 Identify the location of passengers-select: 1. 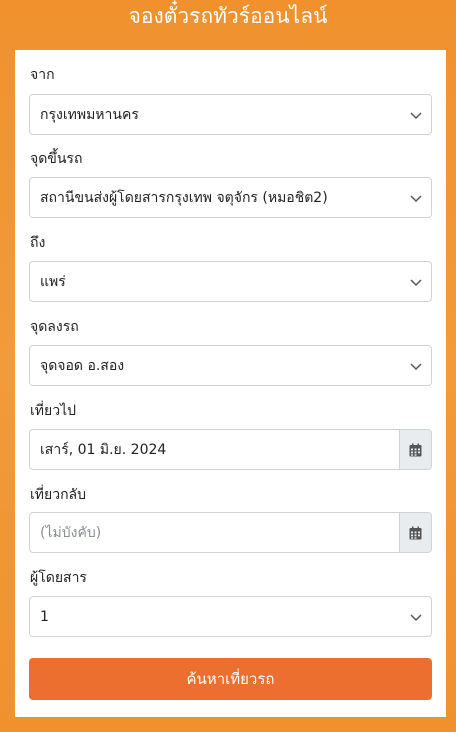
(230, 616).